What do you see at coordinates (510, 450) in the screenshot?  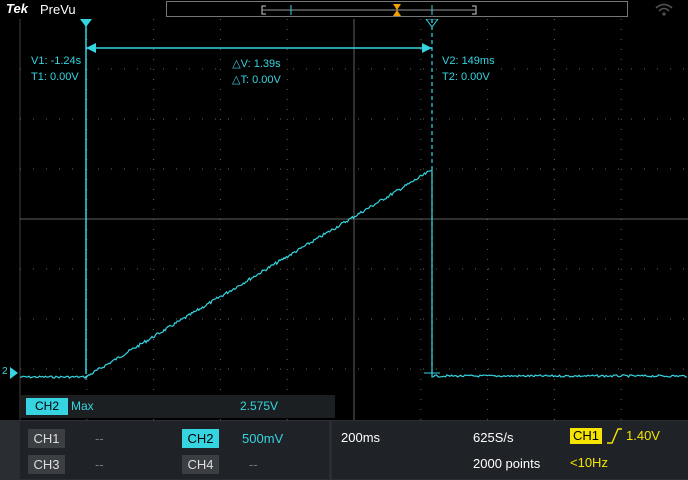 I see `horizontal-trigger-panel: 200ms 625S/s 2000 points CH1 1.40V <10Hz` at bounding box center [510, 450].